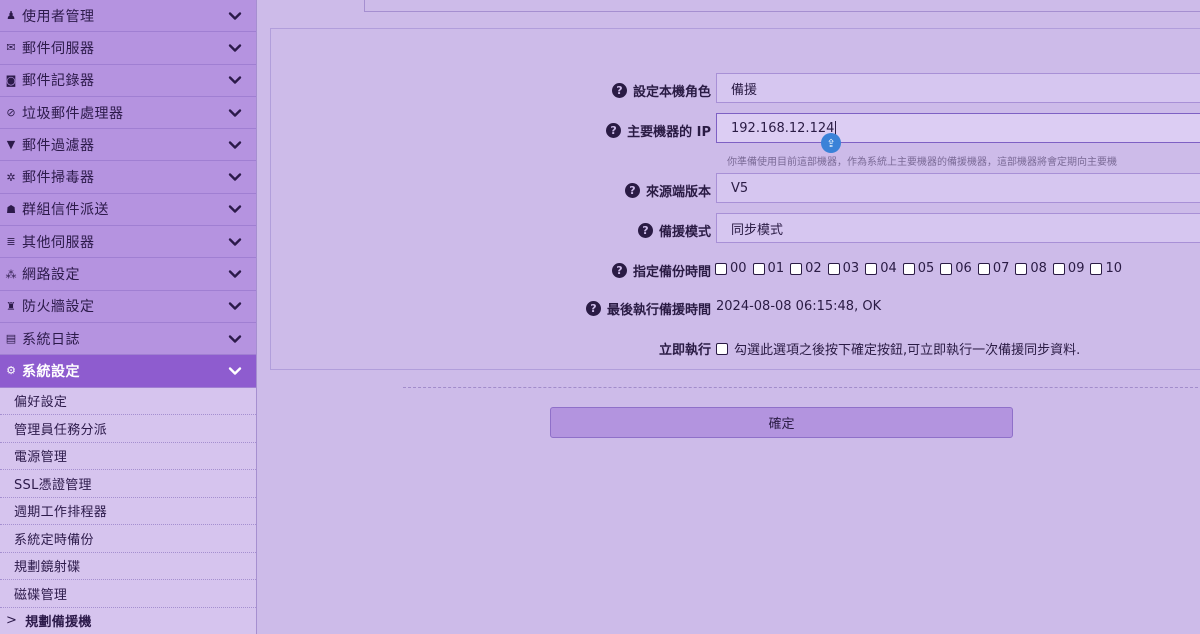  I want to click on role-label-text: 設定本機角色, so click(671, 92).